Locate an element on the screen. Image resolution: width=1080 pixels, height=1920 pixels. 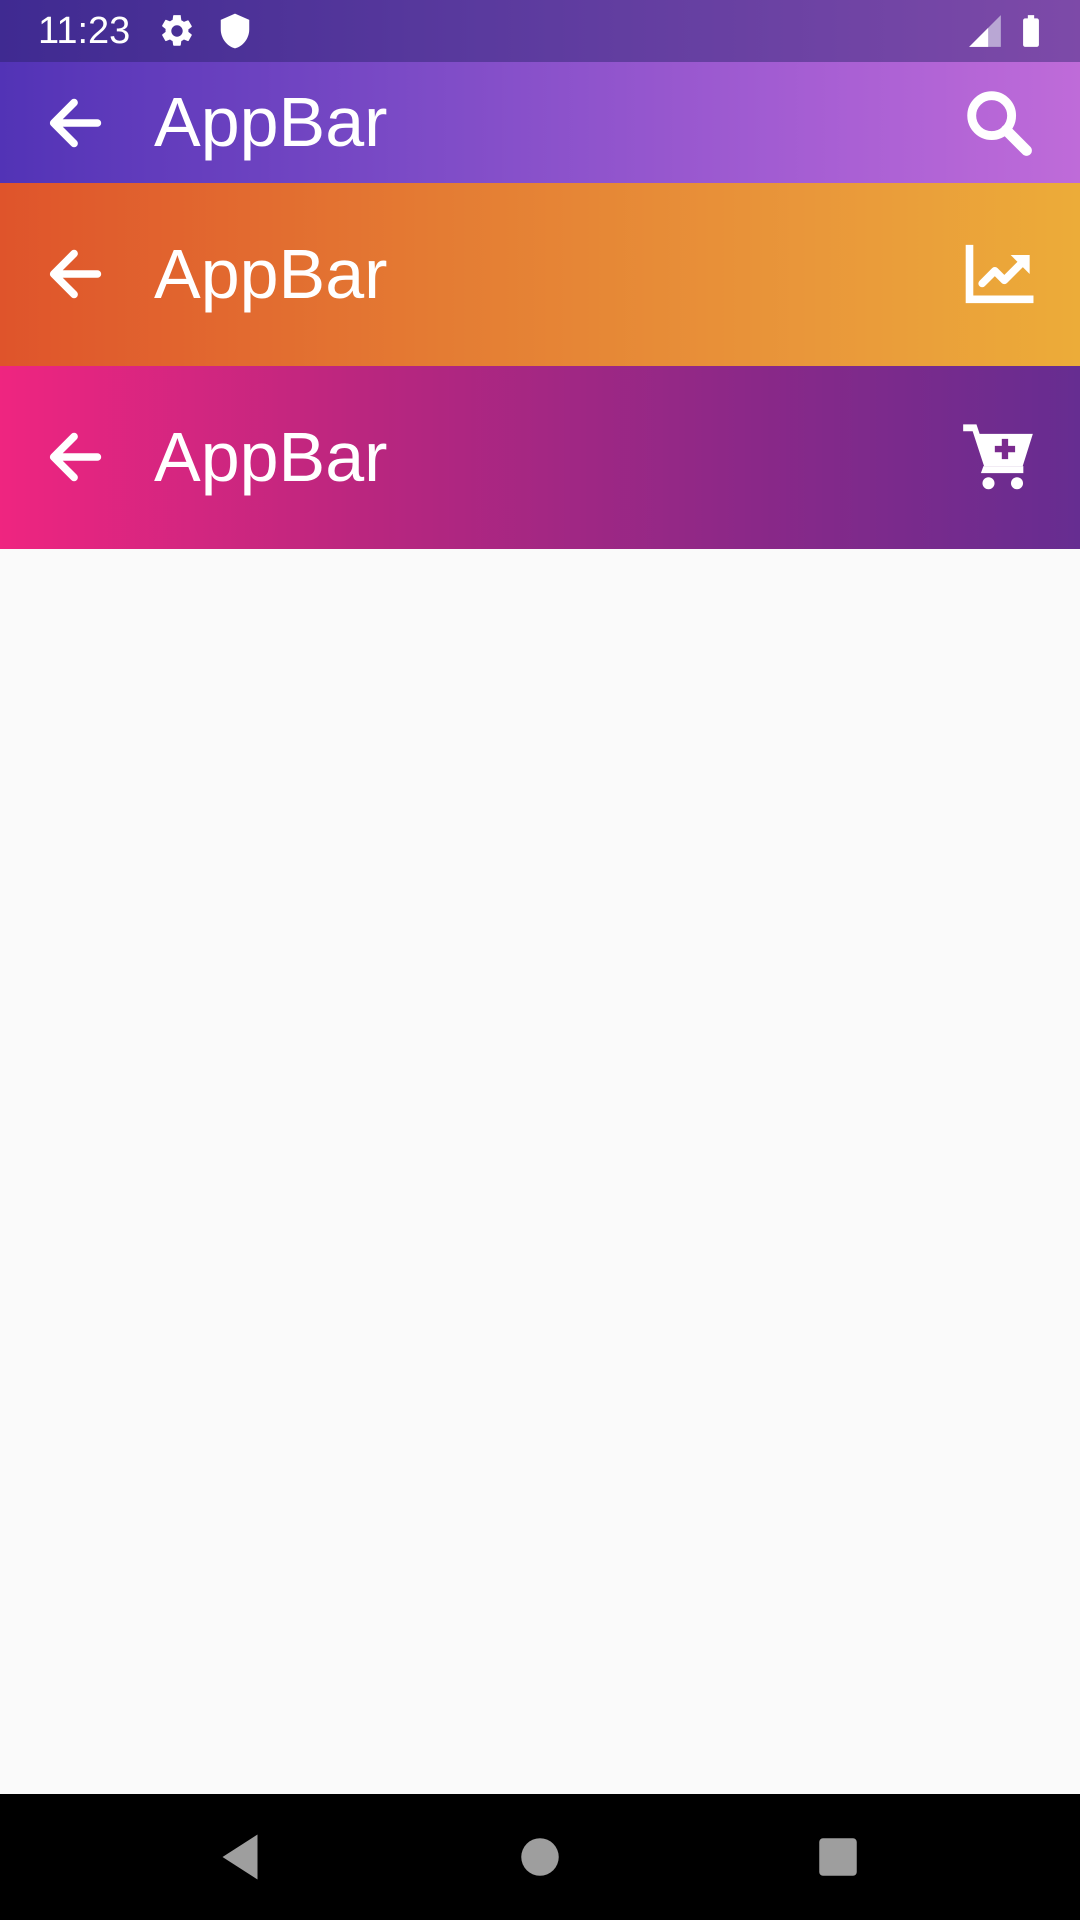
app-bar-cart: AppBar is located at coordinates (540, 457).